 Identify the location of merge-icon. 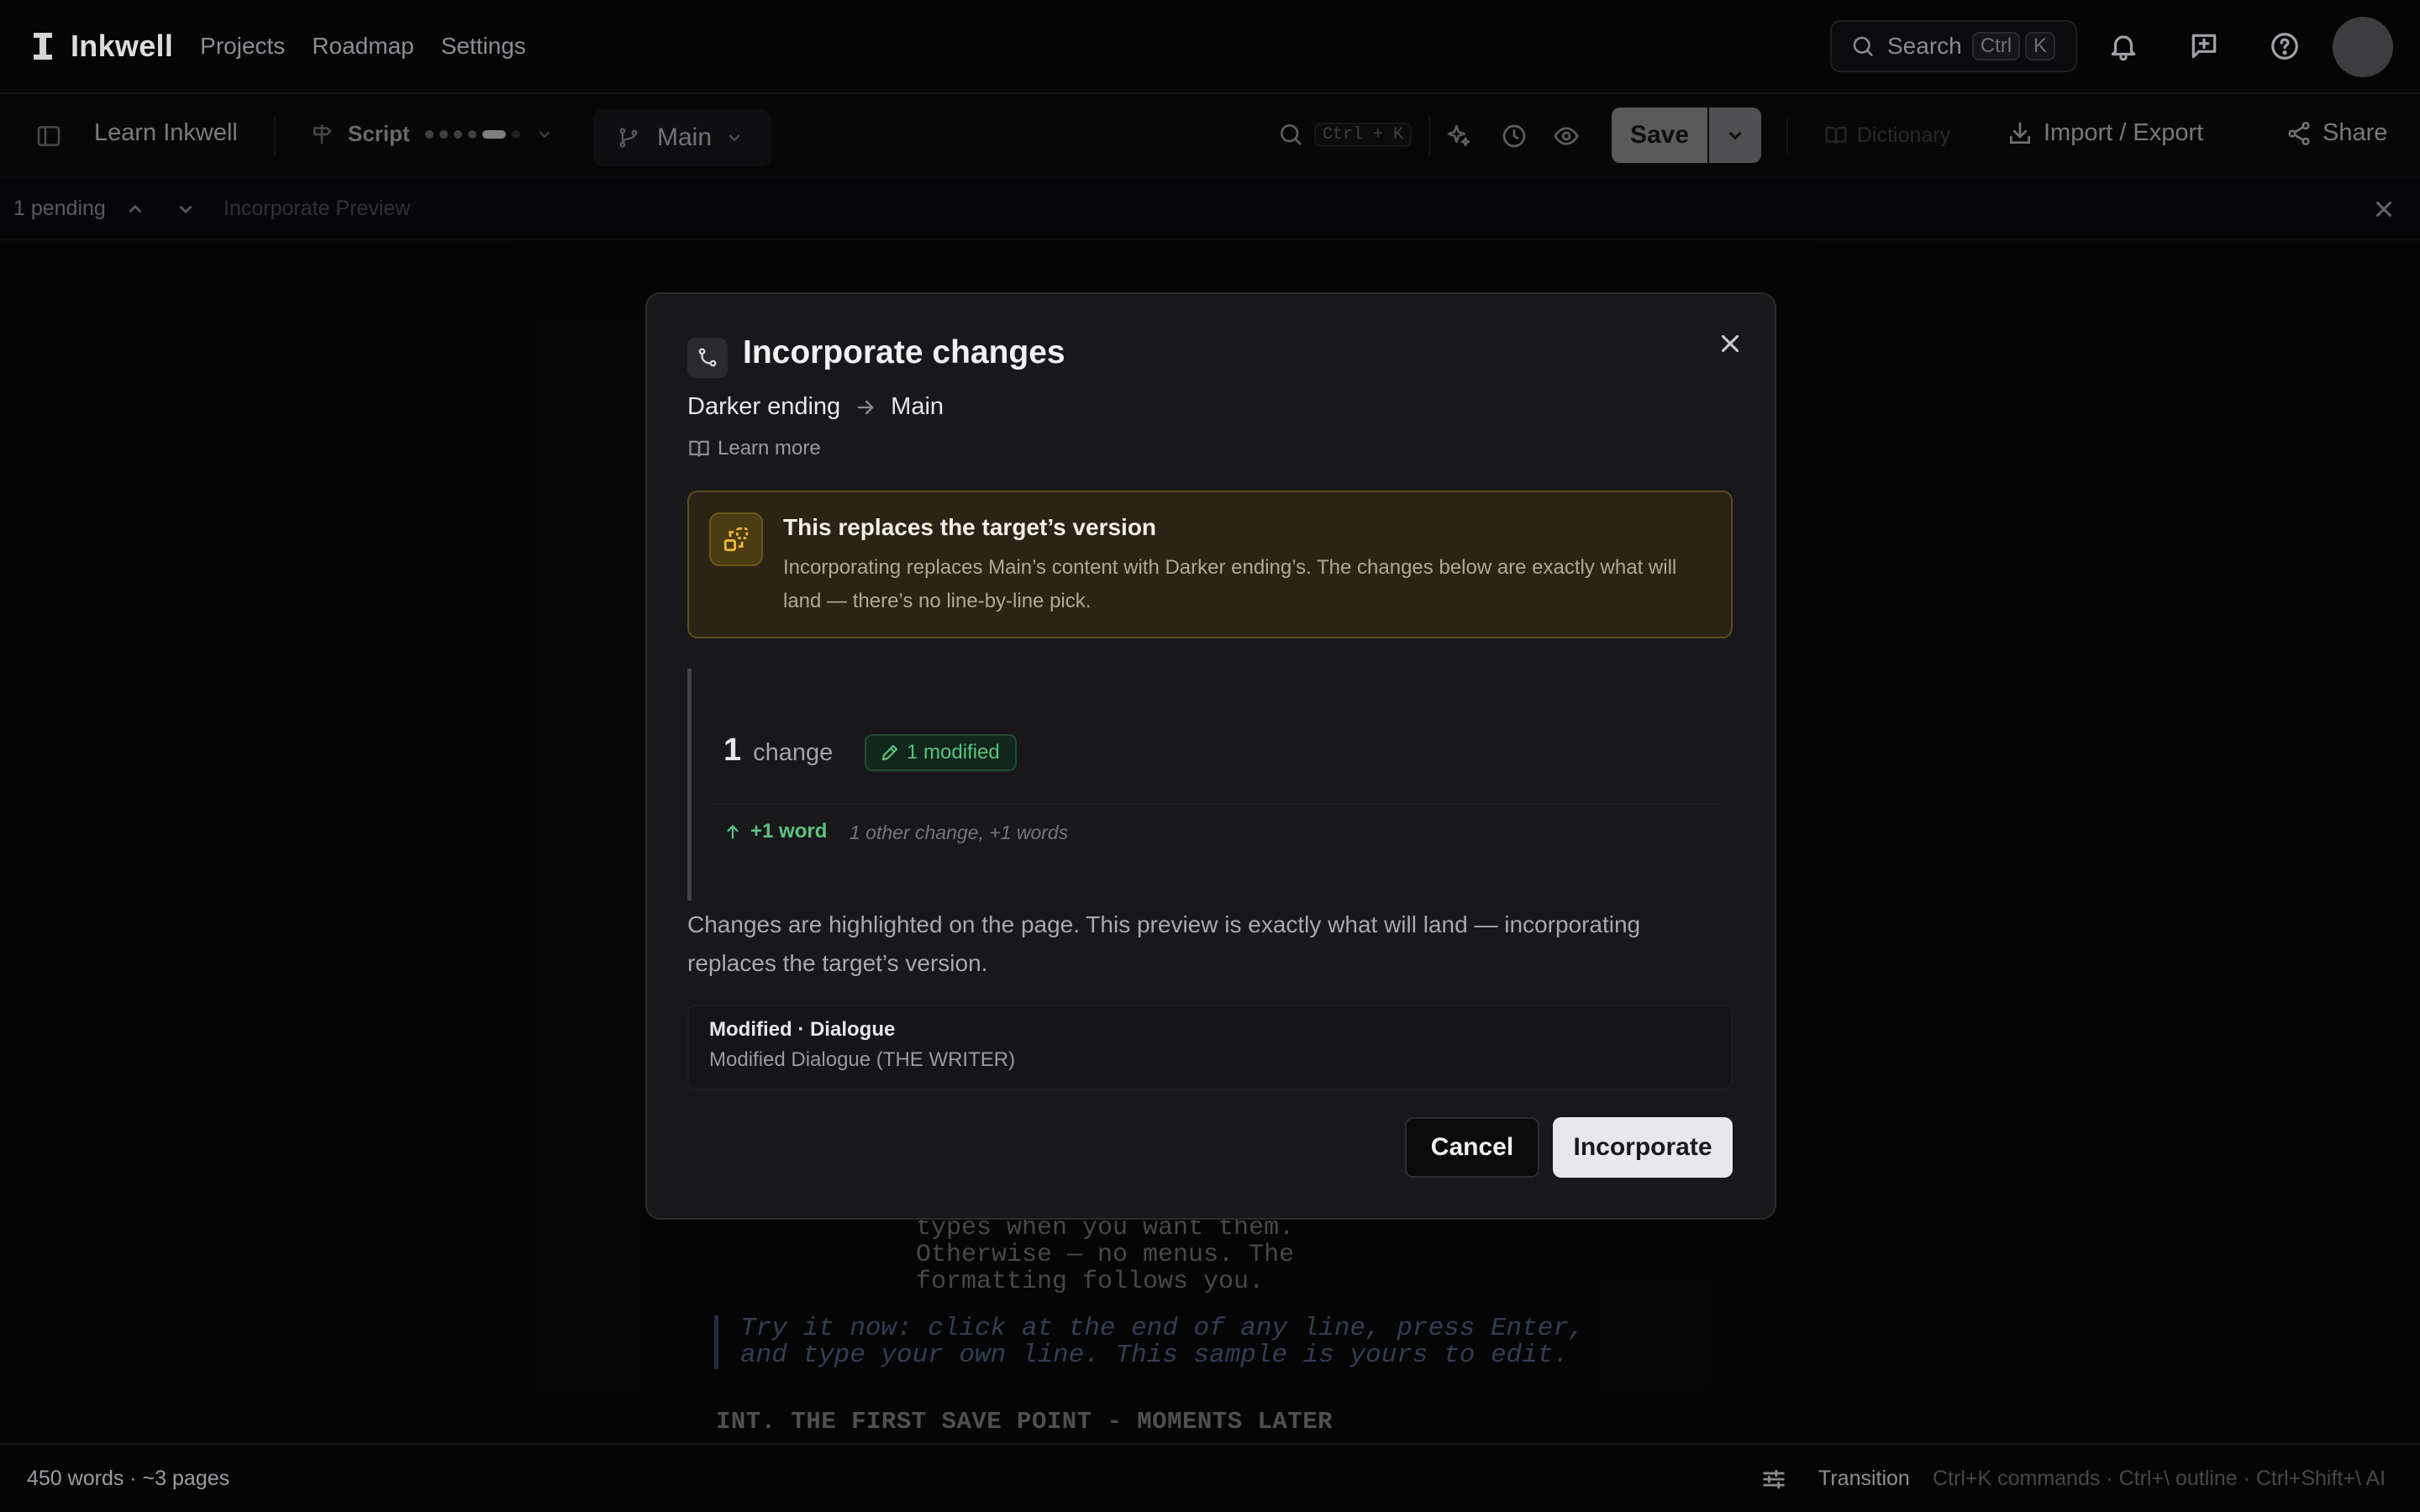
(707, 357).